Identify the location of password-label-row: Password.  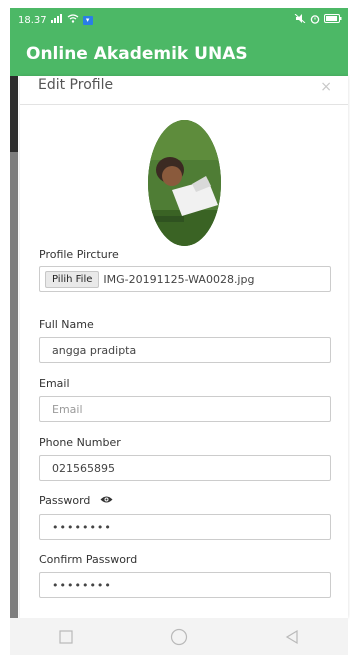
(76, 500).